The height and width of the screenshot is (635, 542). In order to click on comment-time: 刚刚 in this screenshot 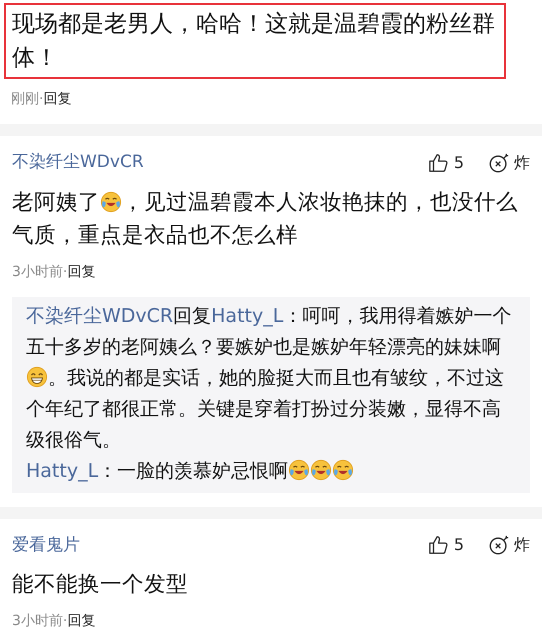, I will do `click(25, 99)`.